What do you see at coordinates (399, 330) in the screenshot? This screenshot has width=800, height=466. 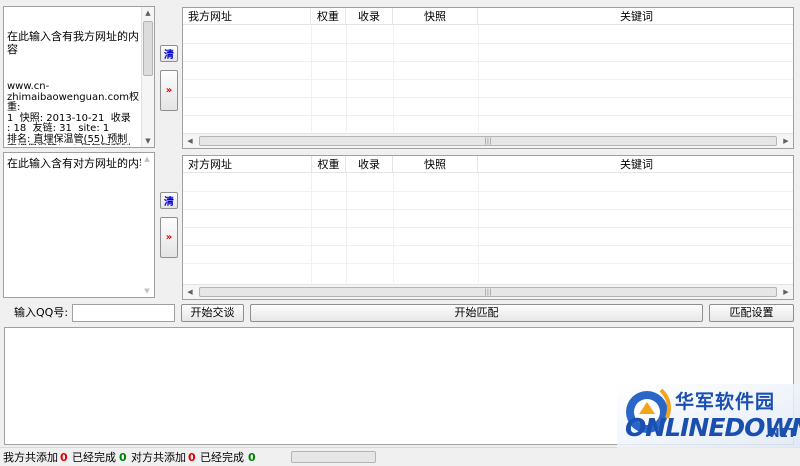 I see `log-text` at bounding box center [399, 330].